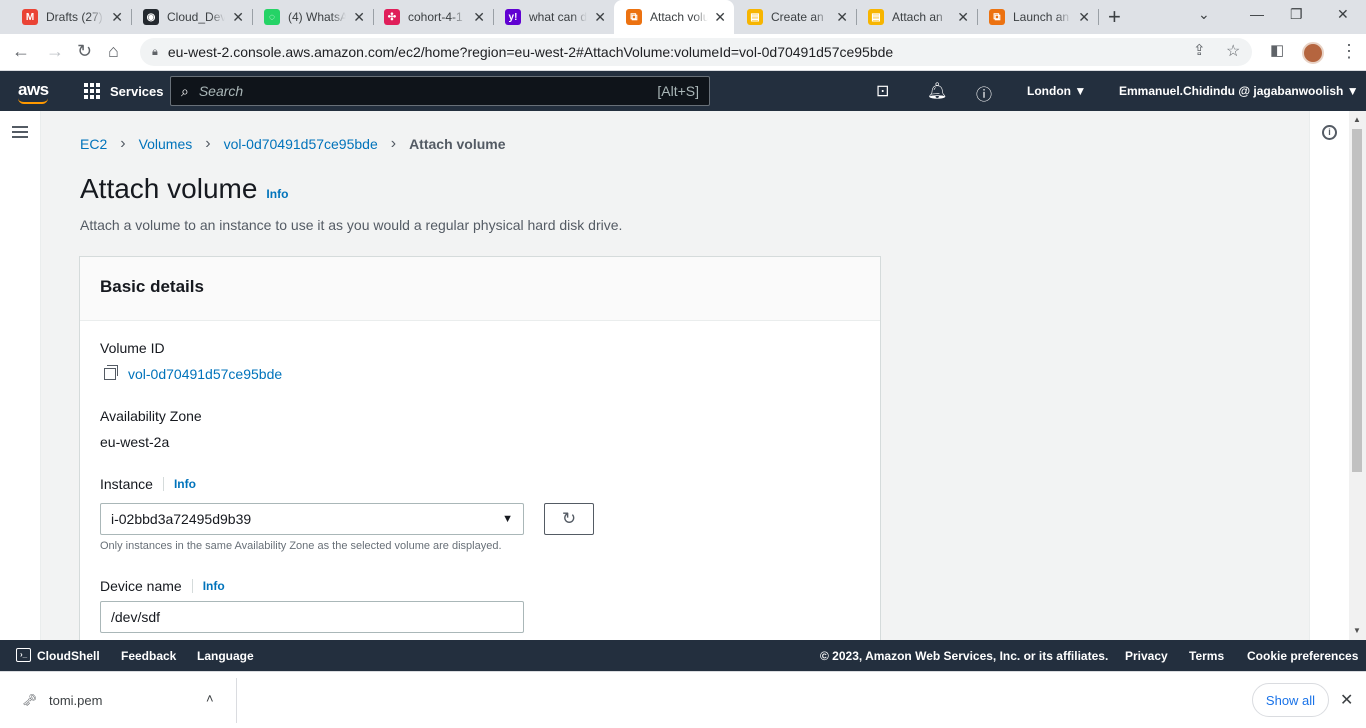  I want to click on volume-id-link: vol-0d70491d57ce95bde, so click(193, 373).